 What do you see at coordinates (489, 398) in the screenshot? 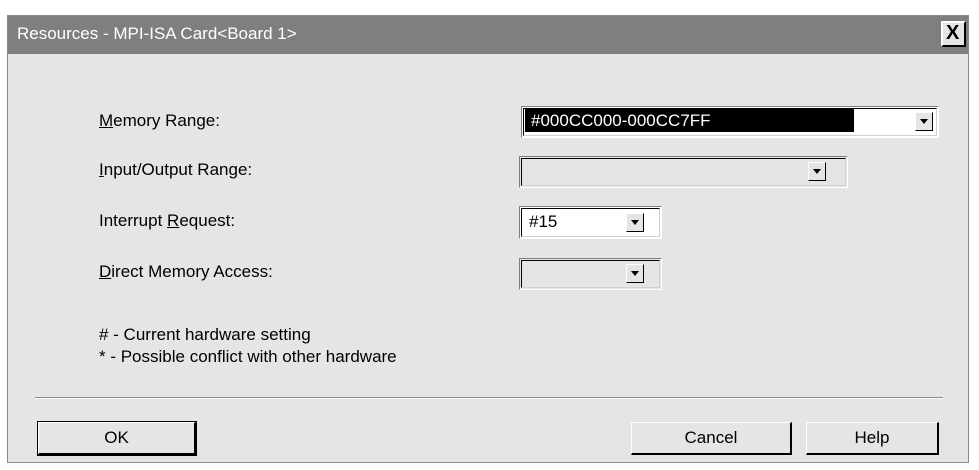
I see `separator` at bounding box center [489, 398].